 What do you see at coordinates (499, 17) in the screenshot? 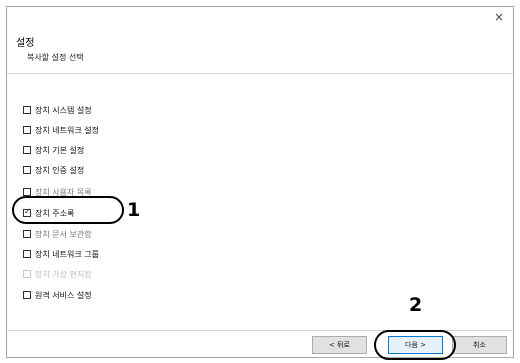
I see `close-icon: ×` at bounding box center [499, 17].